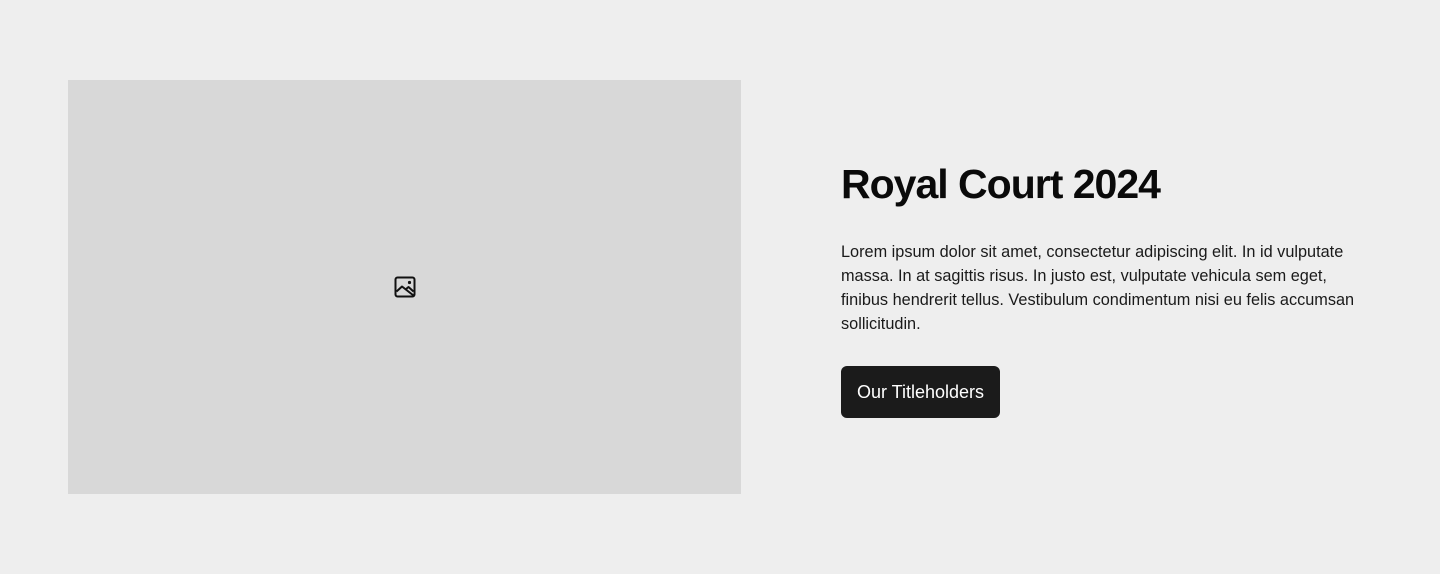 This screenshot has height=574, width=1440. I want to click on titleholders-button: Our Titleholders, so click(921, 392).